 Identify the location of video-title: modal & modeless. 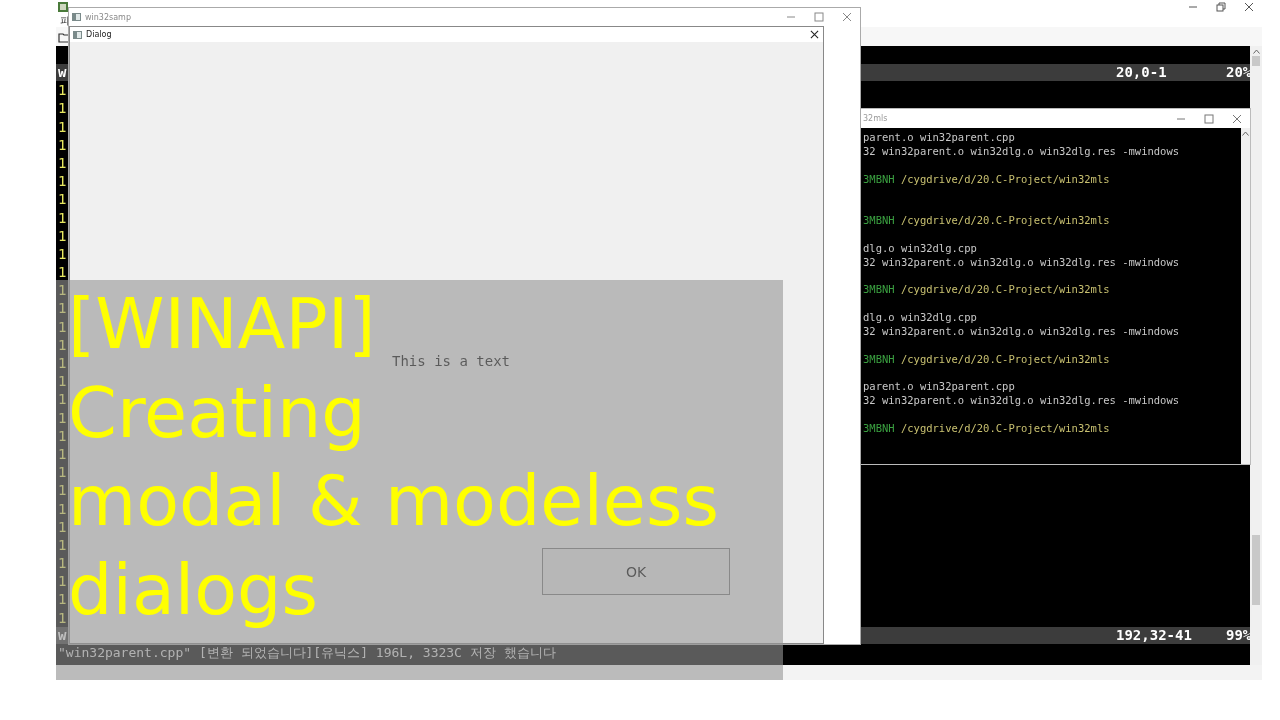
(393, 501).